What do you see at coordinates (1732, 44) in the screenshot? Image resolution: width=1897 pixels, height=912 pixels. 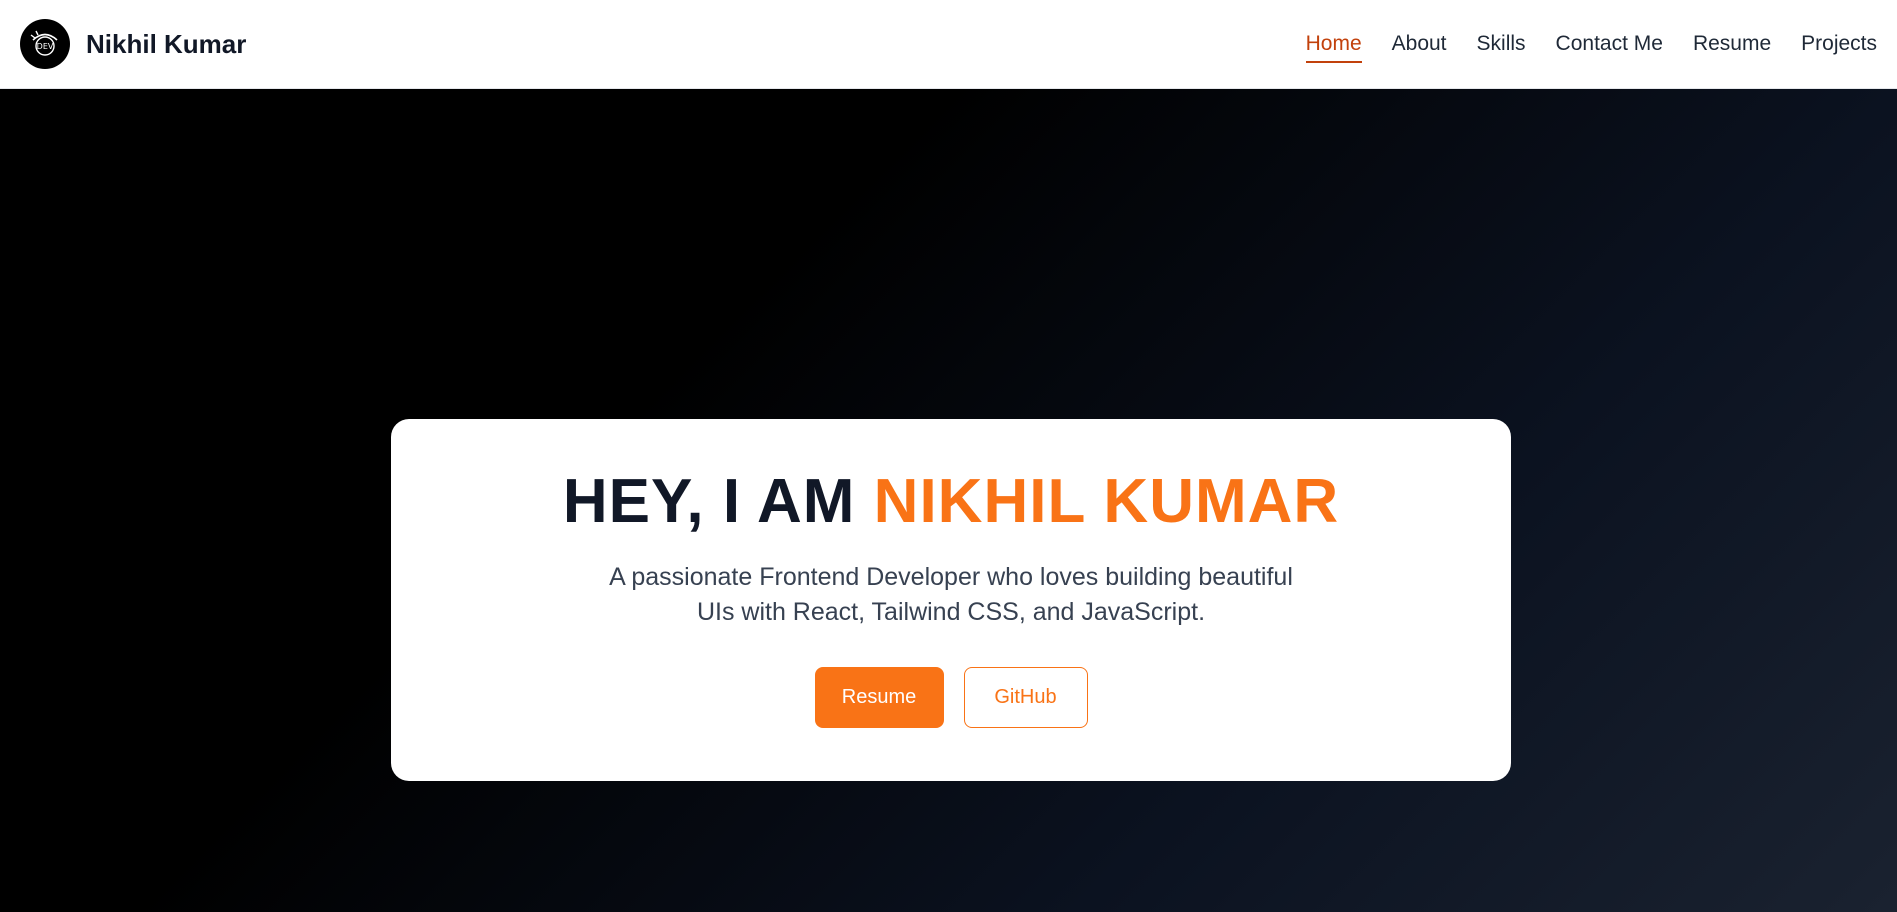 I see `nav-resume: Resume` at bounding box center [1732, 44].